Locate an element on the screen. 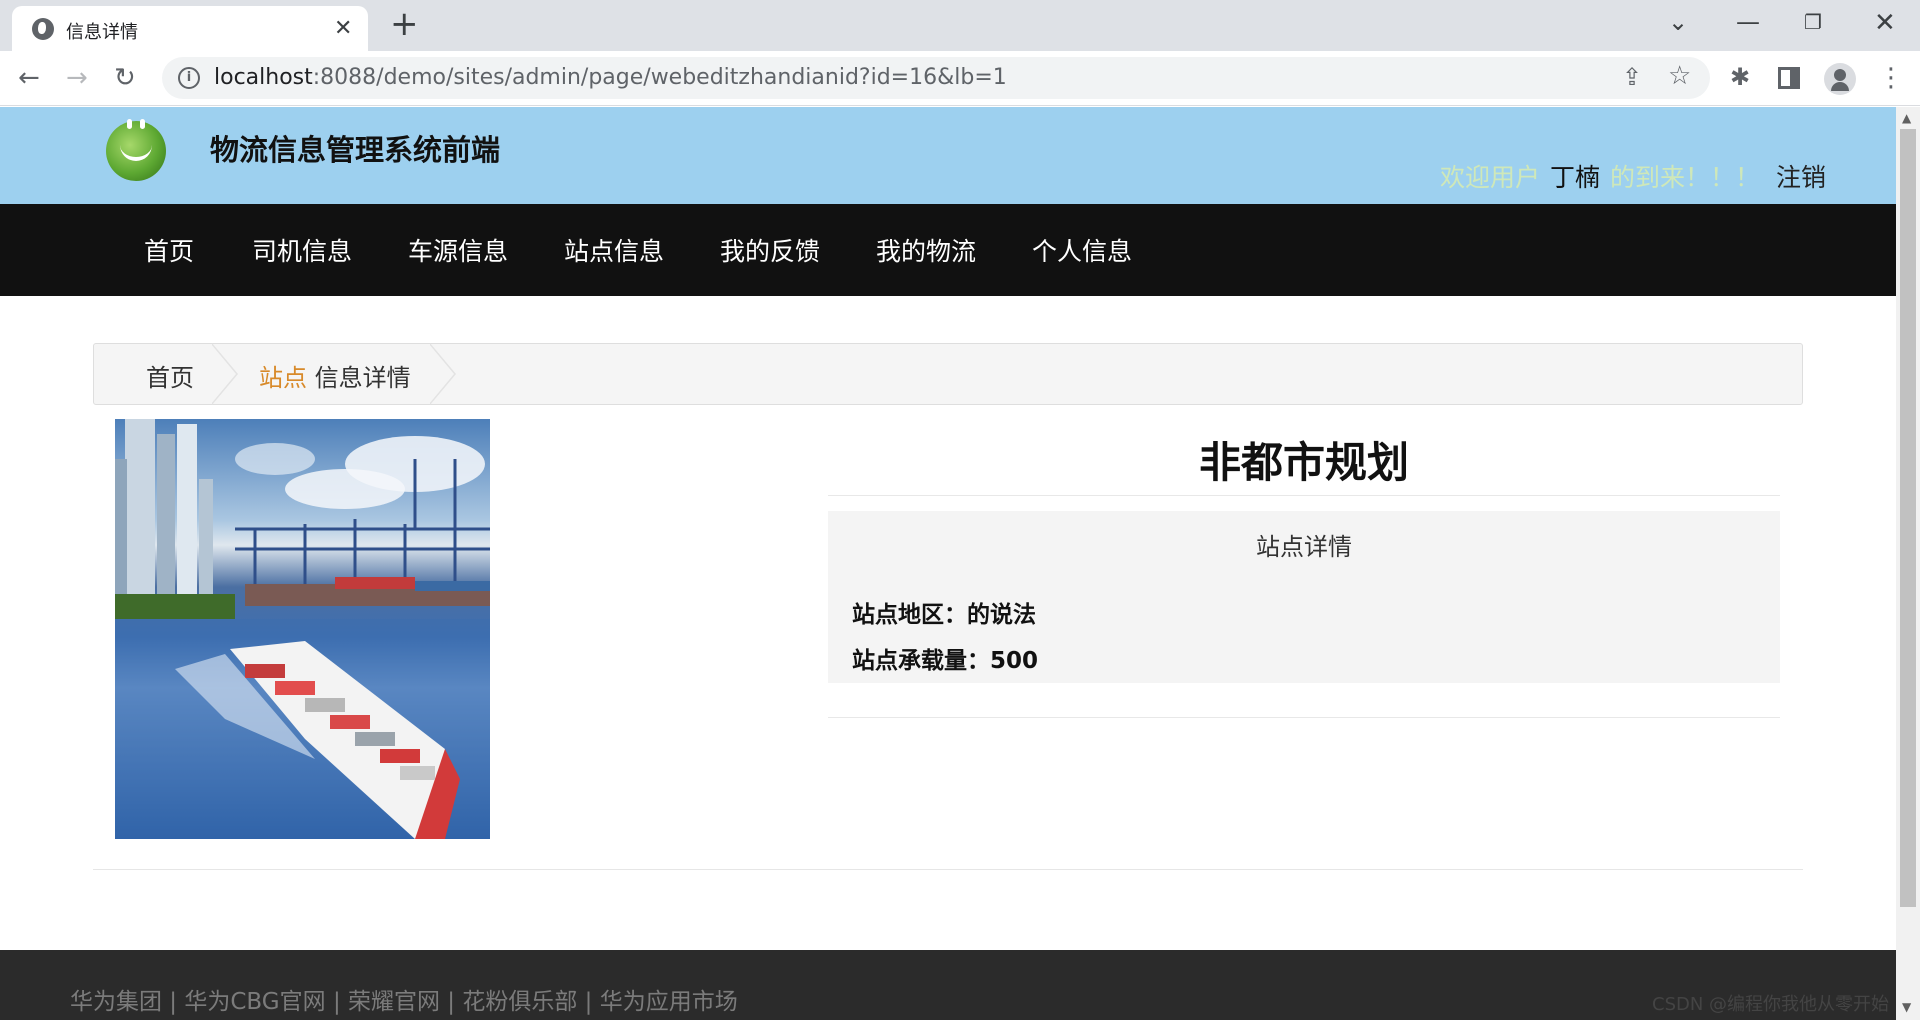  browser-menu-icon: ⋮ is located at coordinates (1891, 78).